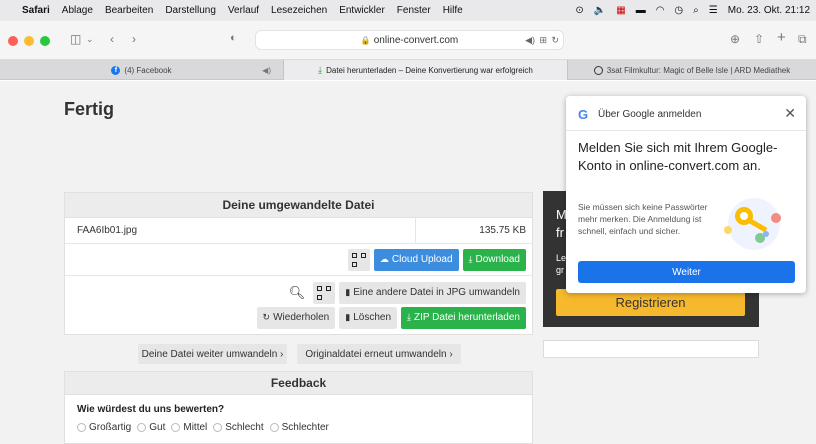 This screenshot has width=816, height=444. Describe the element at coordinates (696, 10) in the screenshot. I see `spotlight-search-icon: ⌕` at that location.